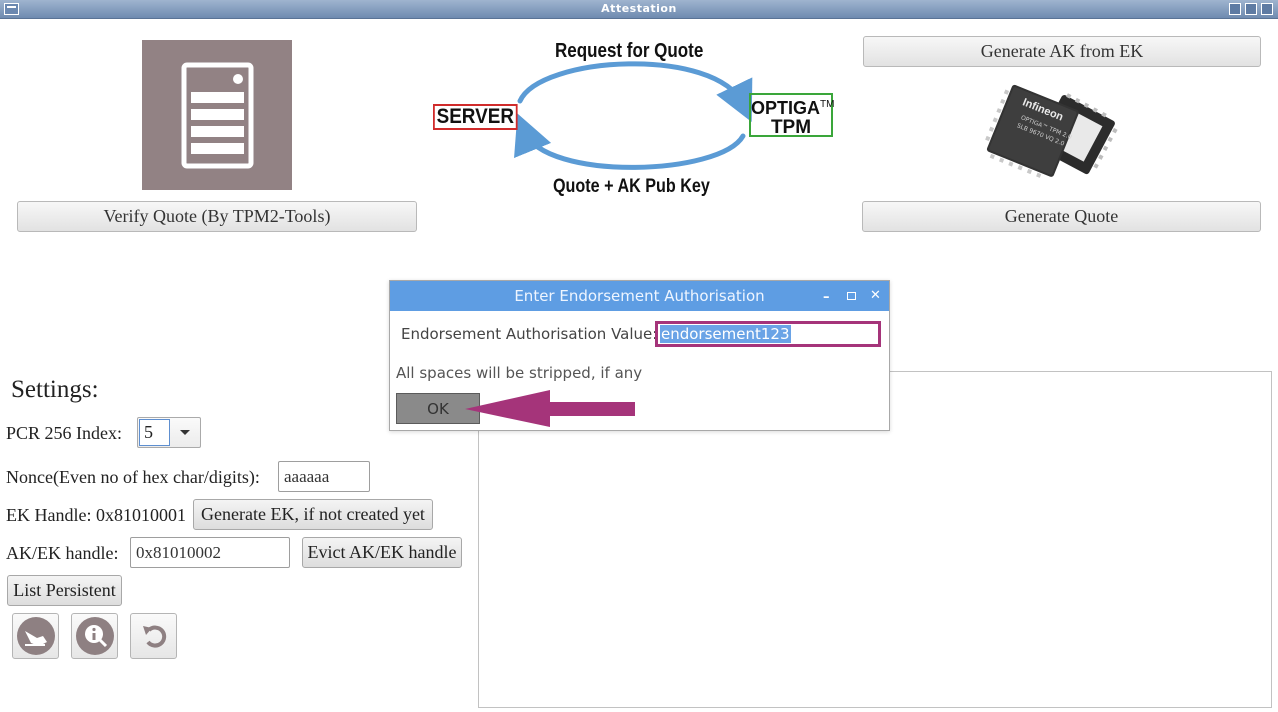 The image size is (1278, 712). Describe the element at coordinates (826, 297) in the screenshot. I see `dialog-minimize-icon: –` at that location.